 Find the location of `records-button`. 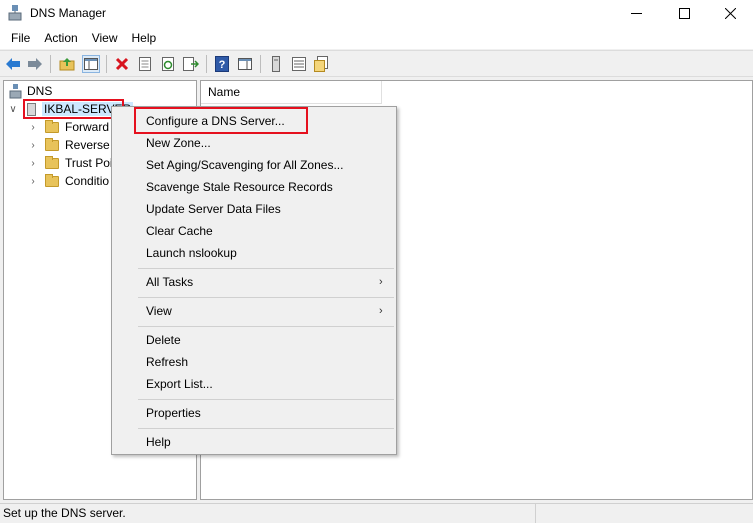

records-button is located at coordinates (299, 64).